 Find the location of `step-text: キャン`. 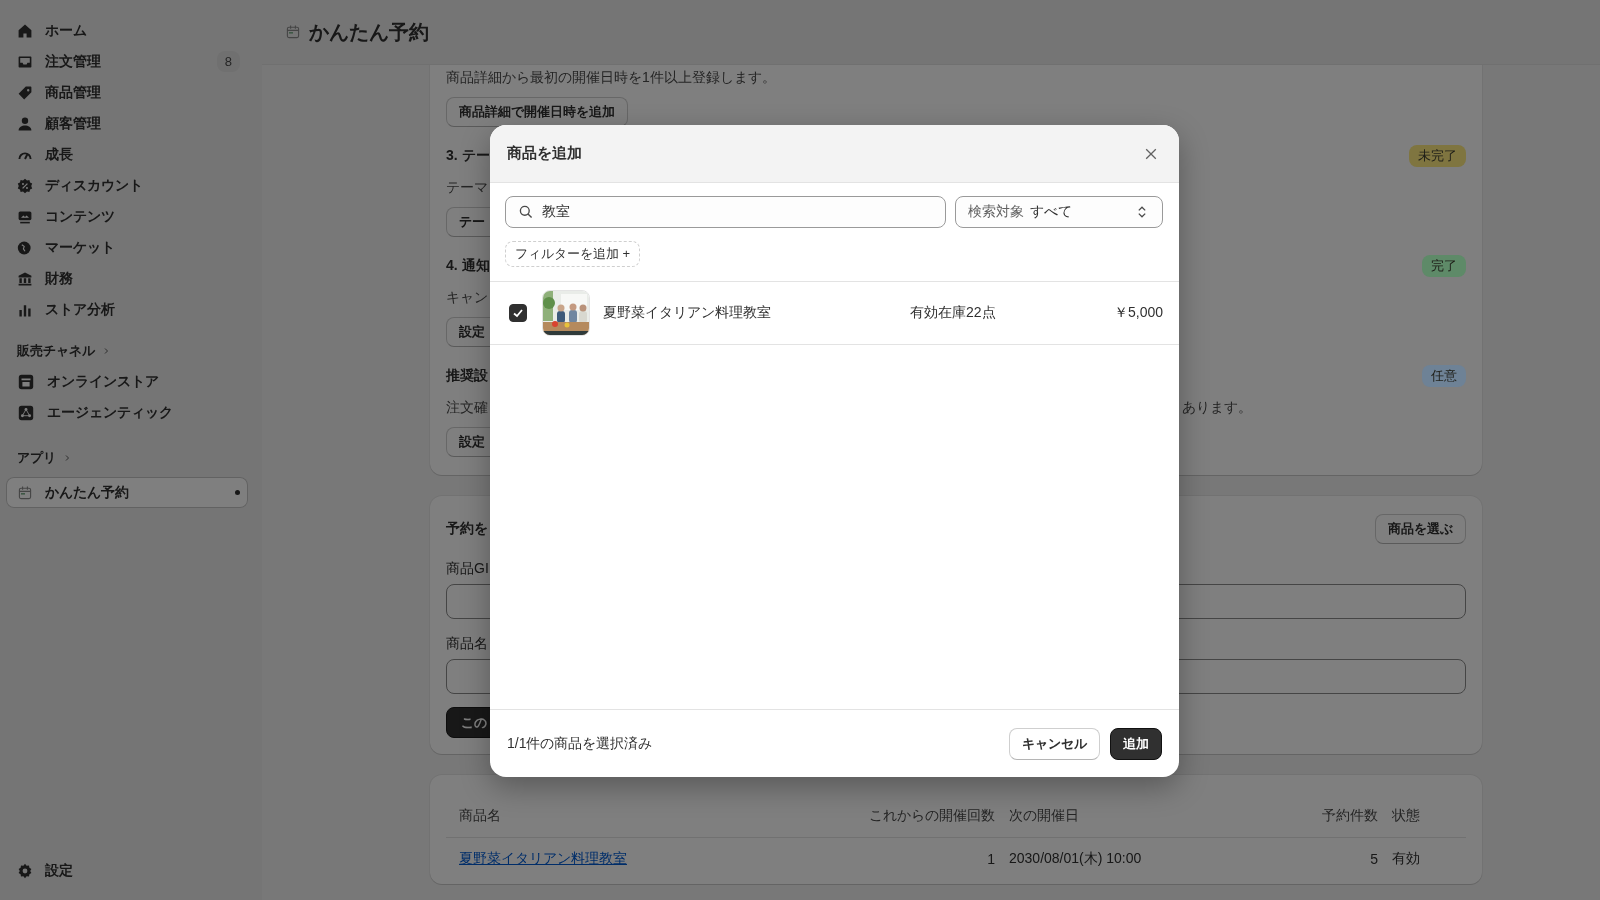

step-text: キャン is located at coordinates (467, 297).